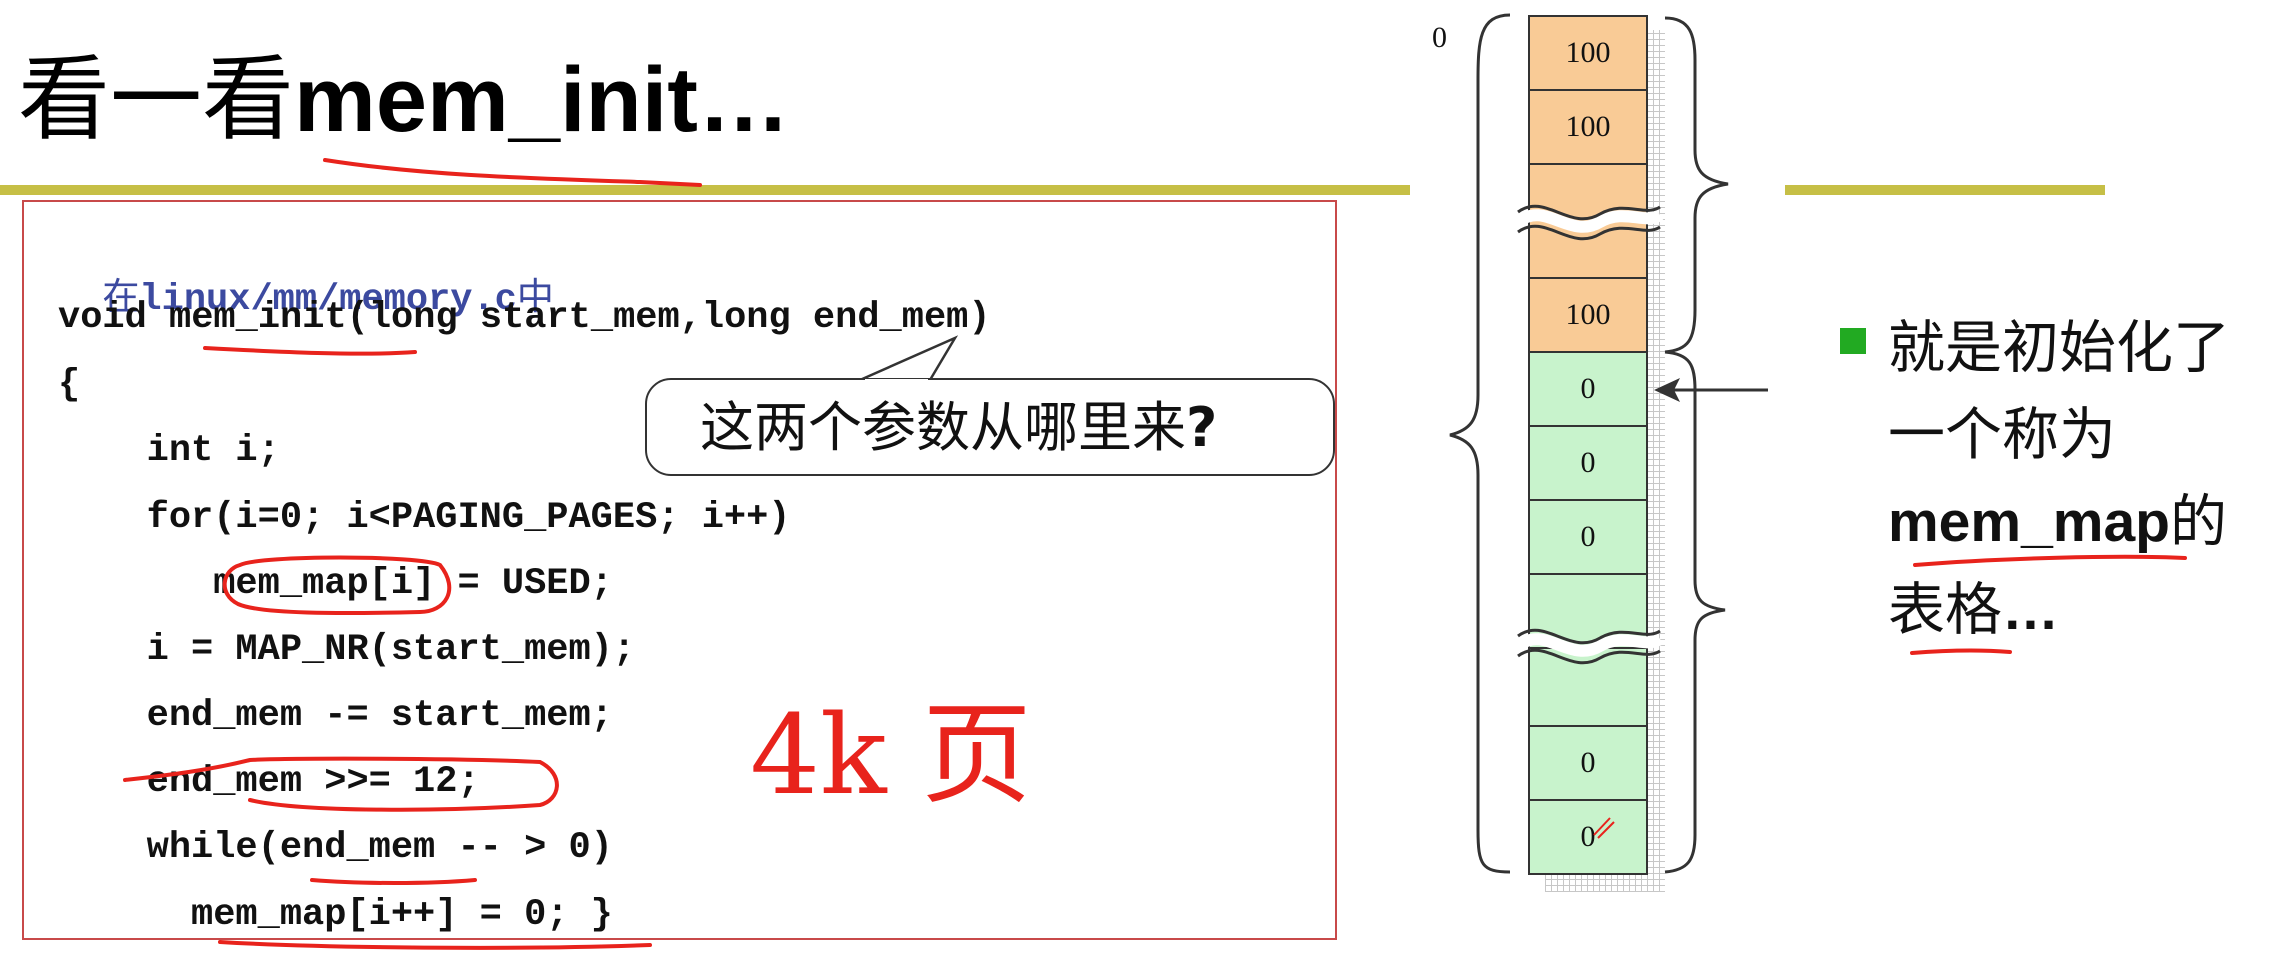  I want to click on code-line: {, so click(69, 385).